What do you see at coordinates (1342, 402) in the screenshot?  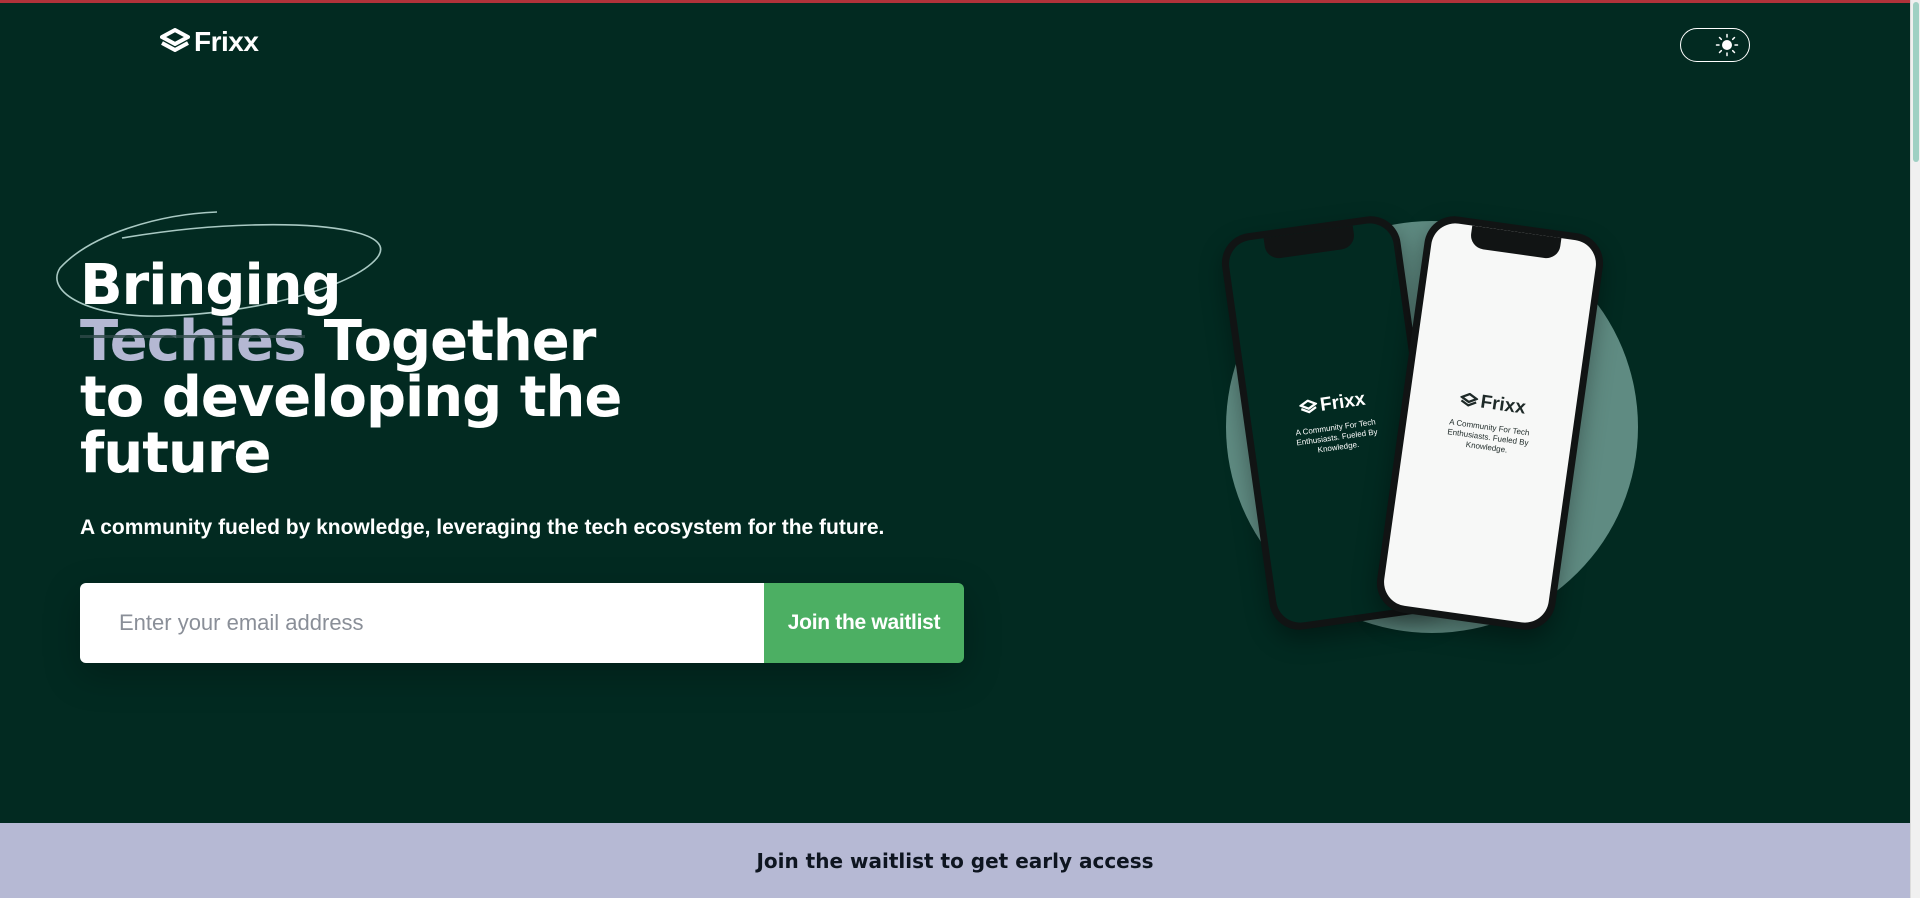 I see `phone-brand-dark: Frixx` at bounding box center [1342, 402].